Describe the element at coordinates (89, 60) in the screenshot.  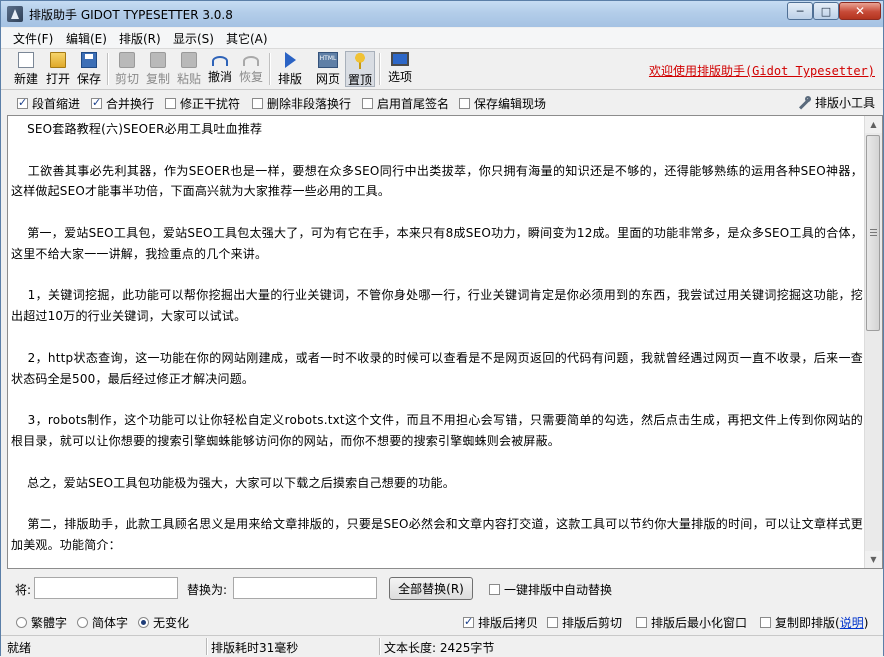
I see `save-icon` at that location.